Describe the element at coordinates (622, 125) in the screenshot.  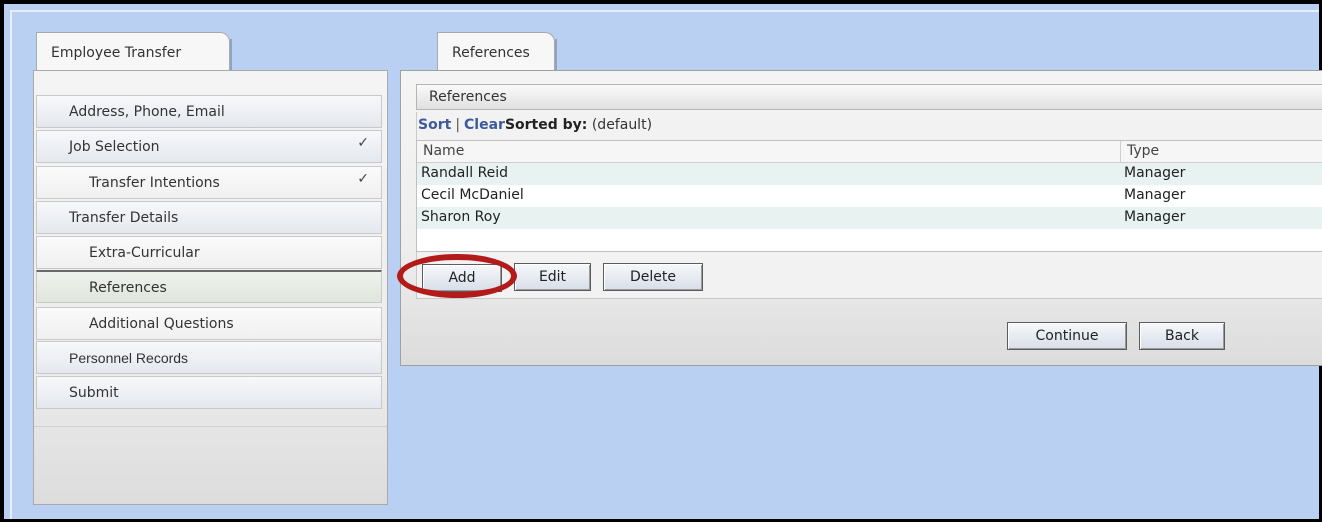
I see `sorted-by-value: (default)` at that location.